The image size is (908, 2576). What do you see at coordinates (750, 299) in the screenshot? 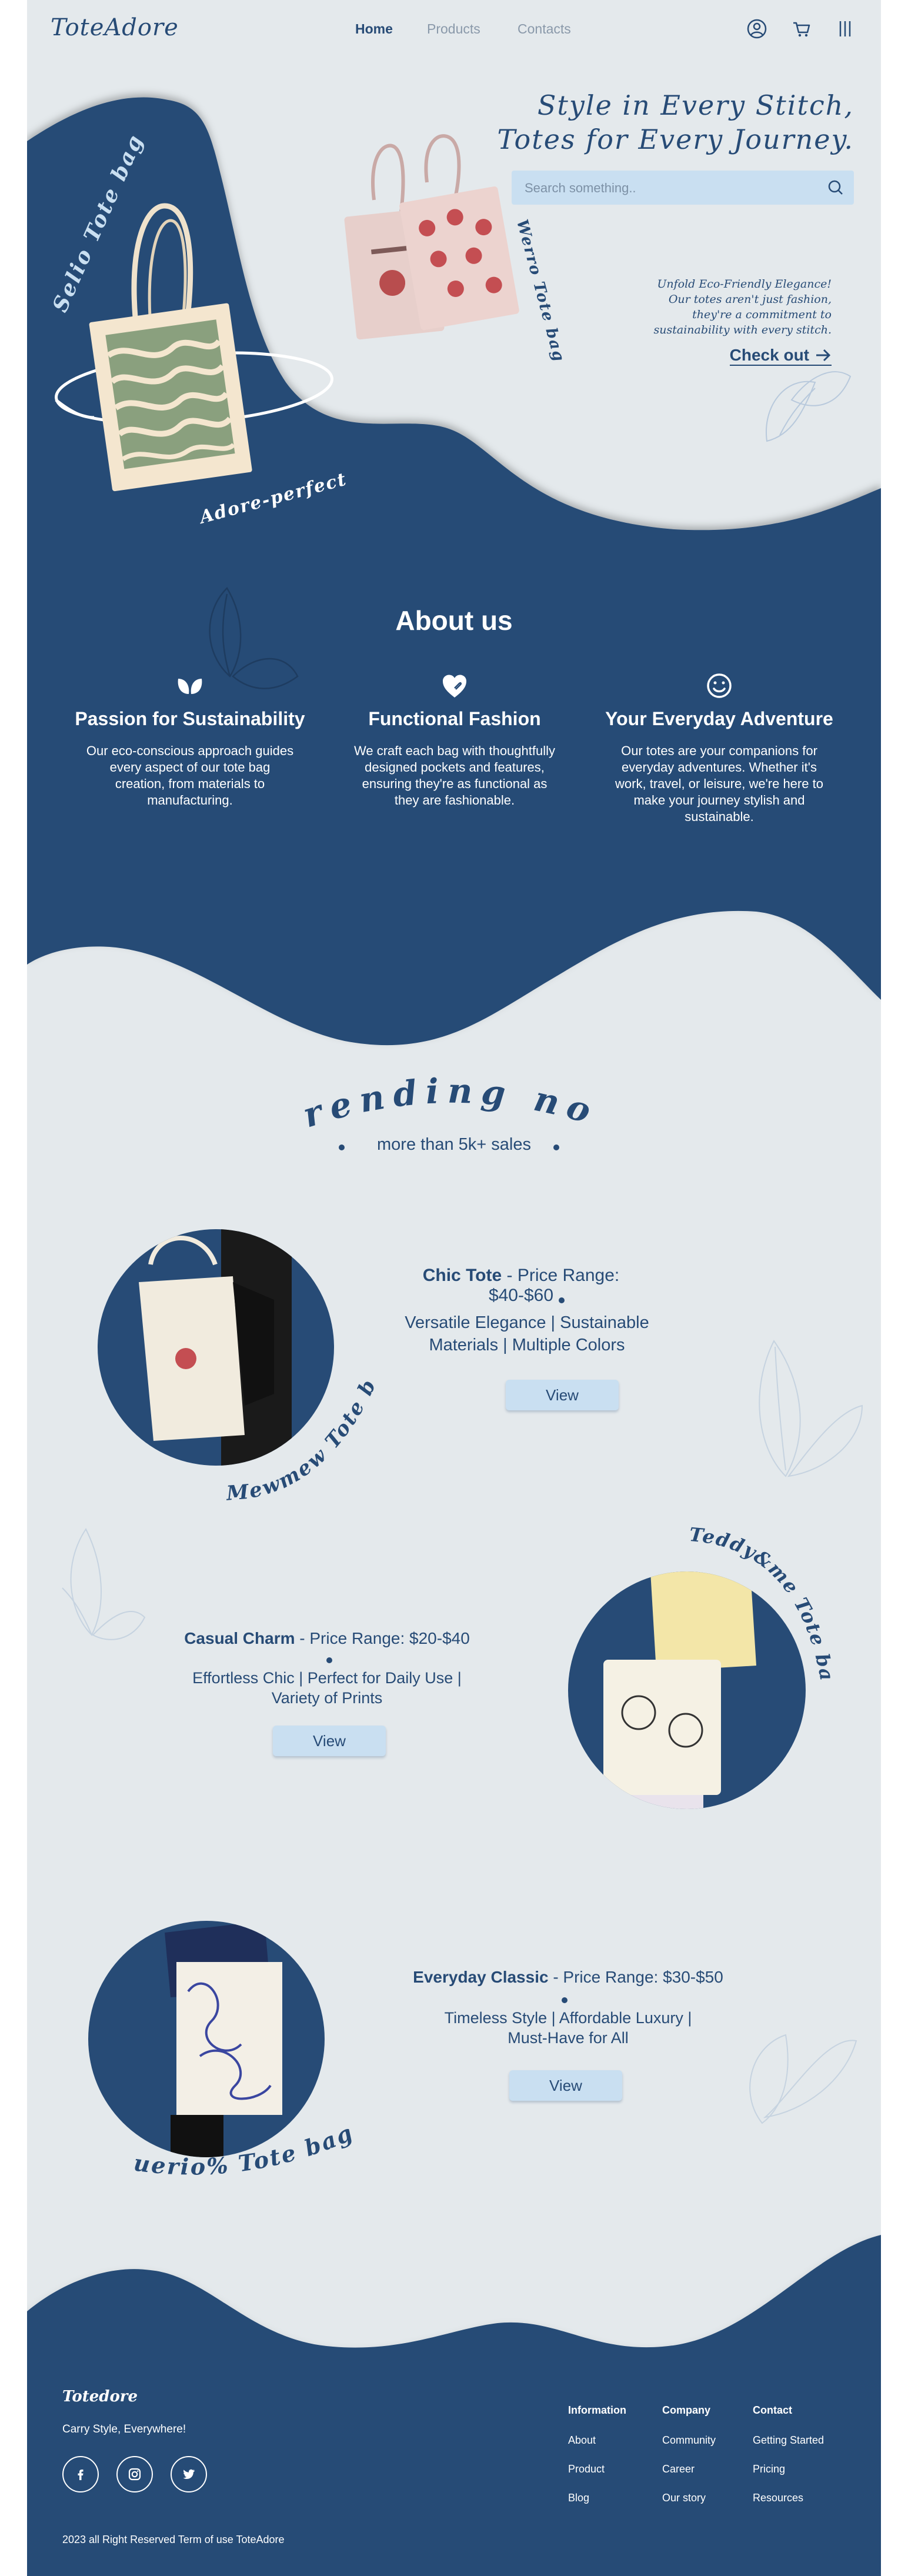
I see `tagline-line2: Our totes aren't just fashion,` at bounding box center [750, 299].